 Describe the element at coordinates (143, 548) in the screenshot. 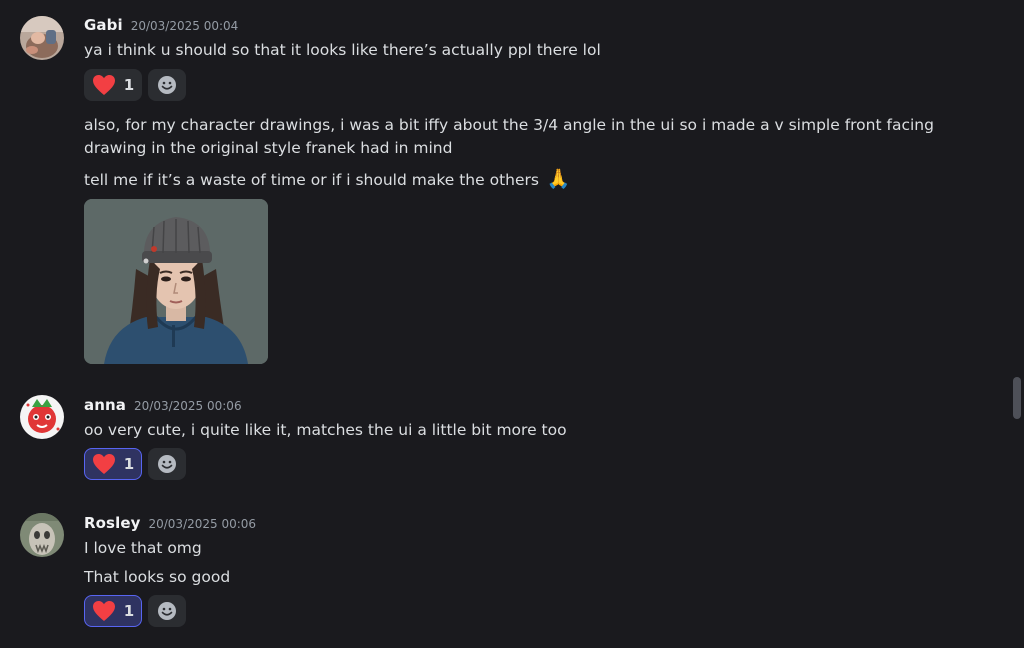

I see `message-text: I love that omg` at that location.